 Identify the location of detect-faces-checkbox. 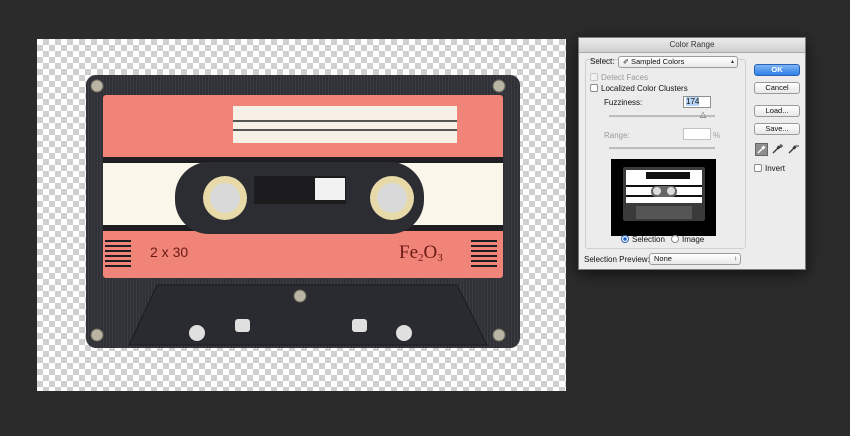
(594, 77).